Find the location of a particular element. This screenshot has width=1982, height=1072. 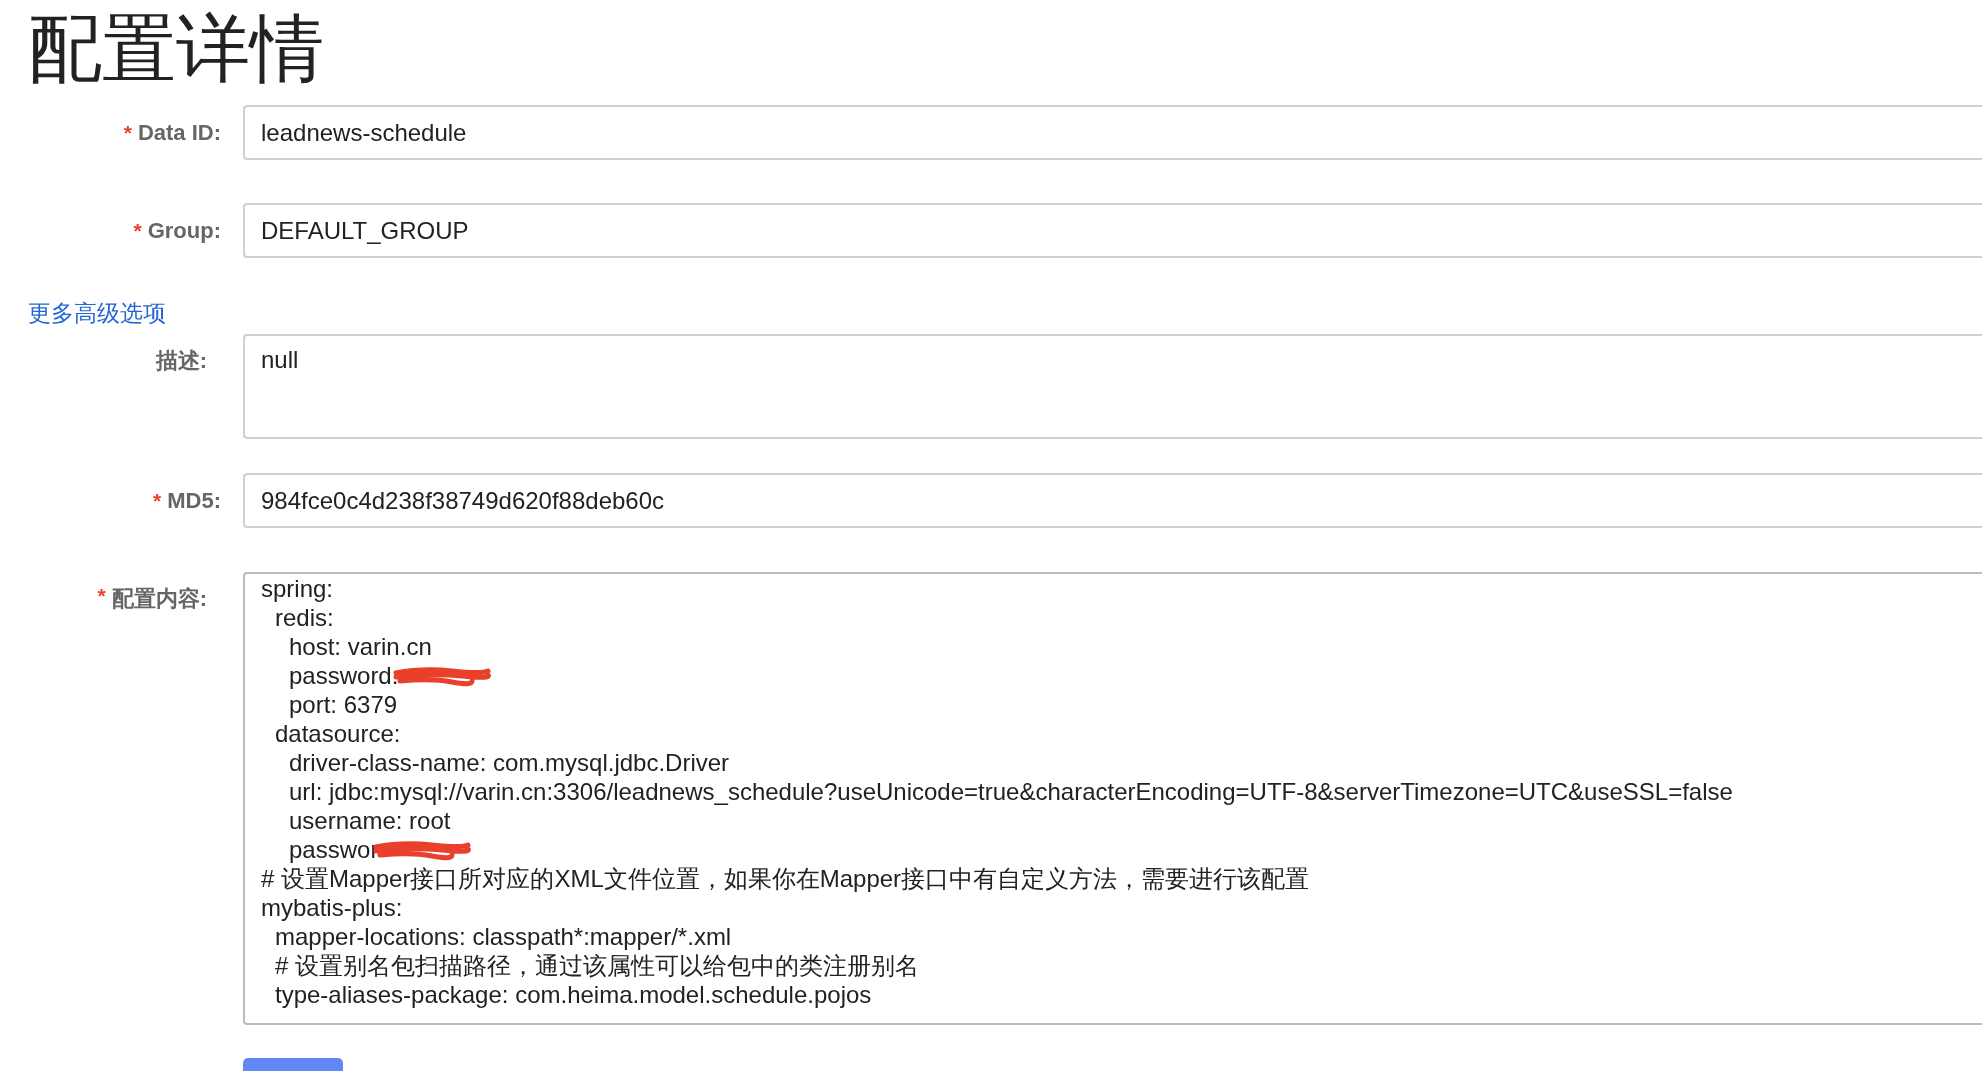

code-line: password: is located at coordinates (344, 675).